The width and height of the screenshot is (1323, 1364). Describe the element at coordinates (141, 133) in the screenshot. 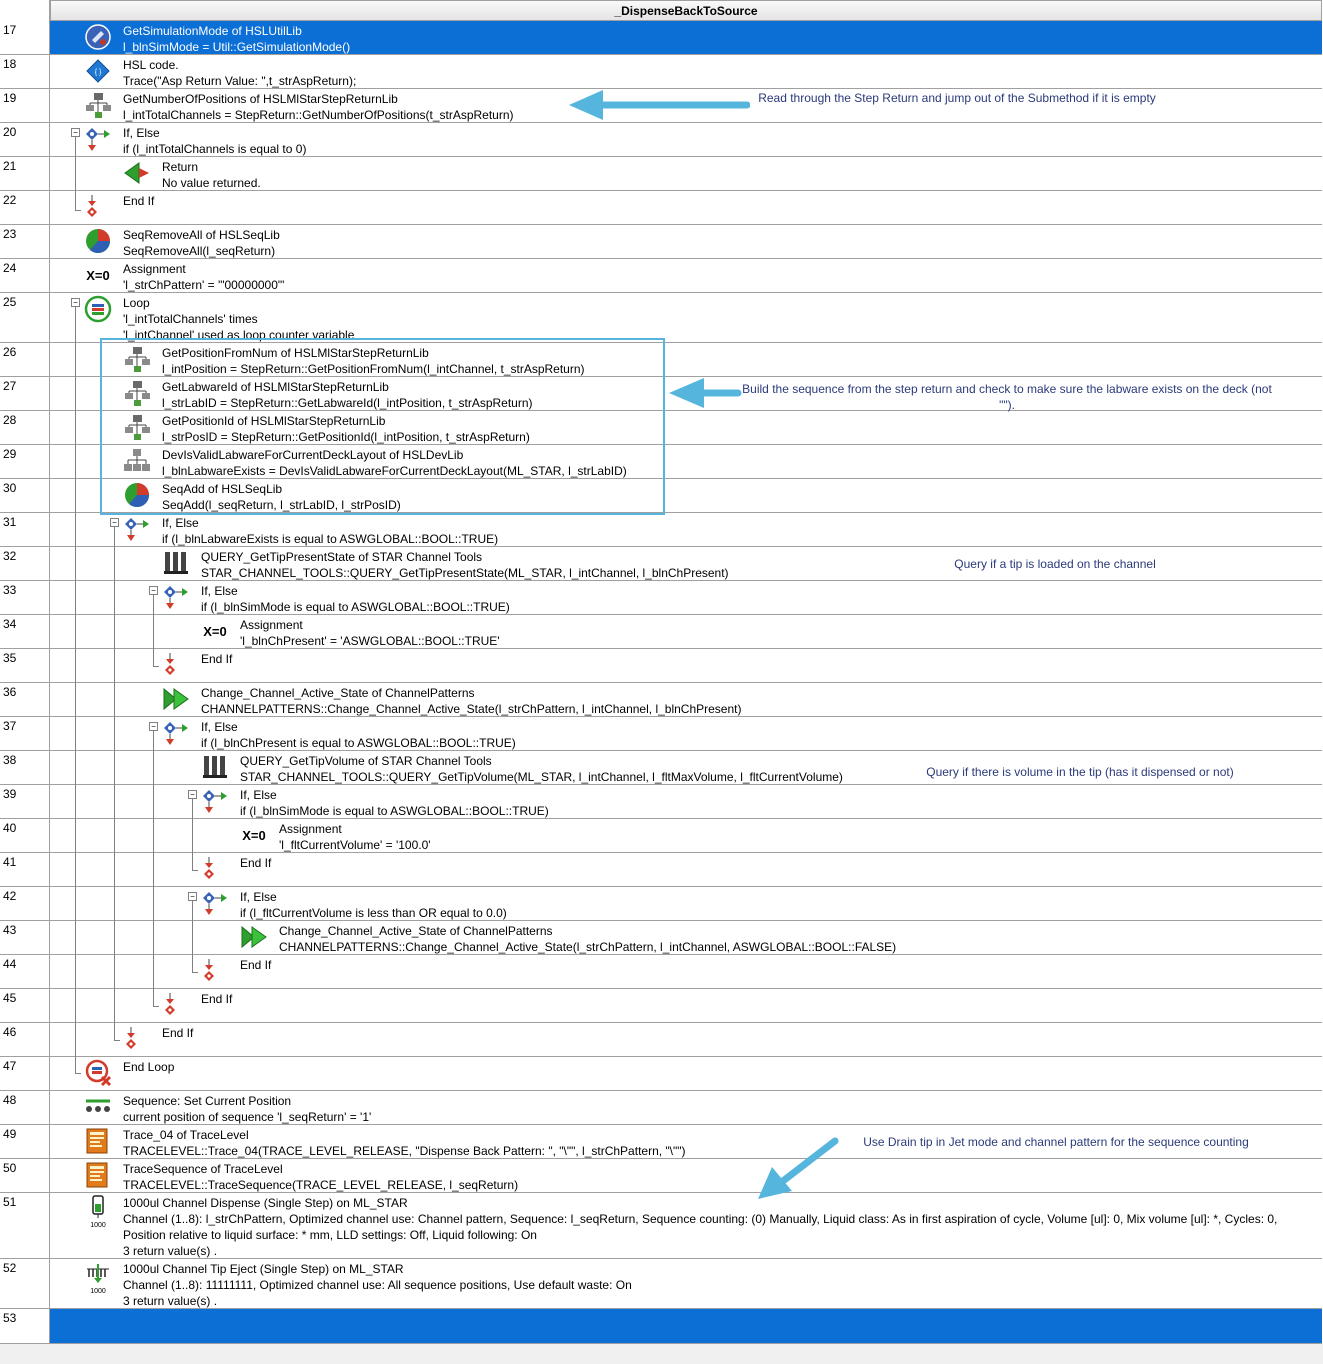

I see `step-title: If, Else` at that location.